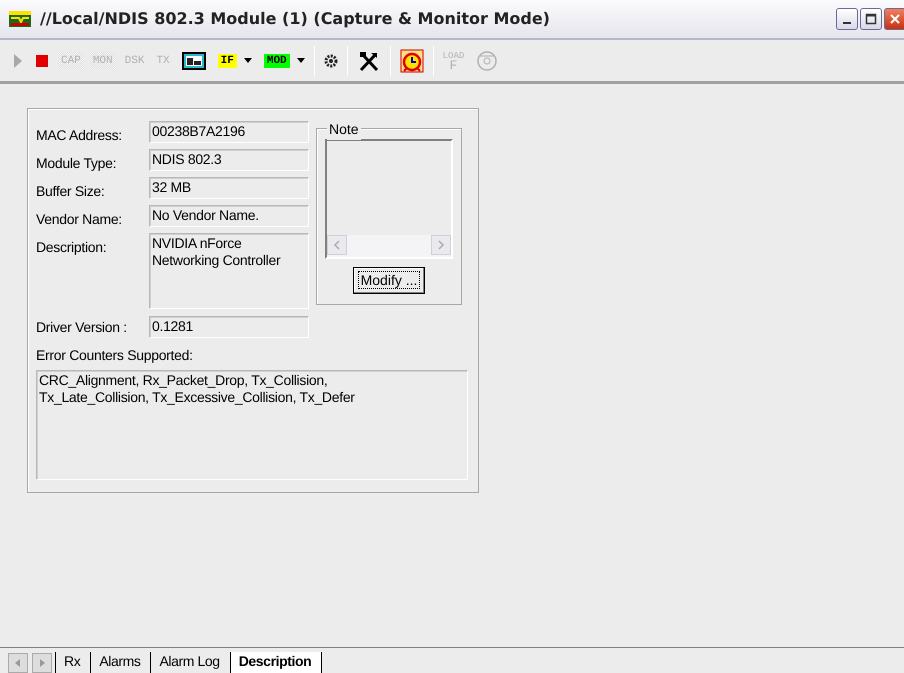  Describe the element at coordinates (229, 327) in the screenshot. I see `driver-version-field: 0.1281` at that location.